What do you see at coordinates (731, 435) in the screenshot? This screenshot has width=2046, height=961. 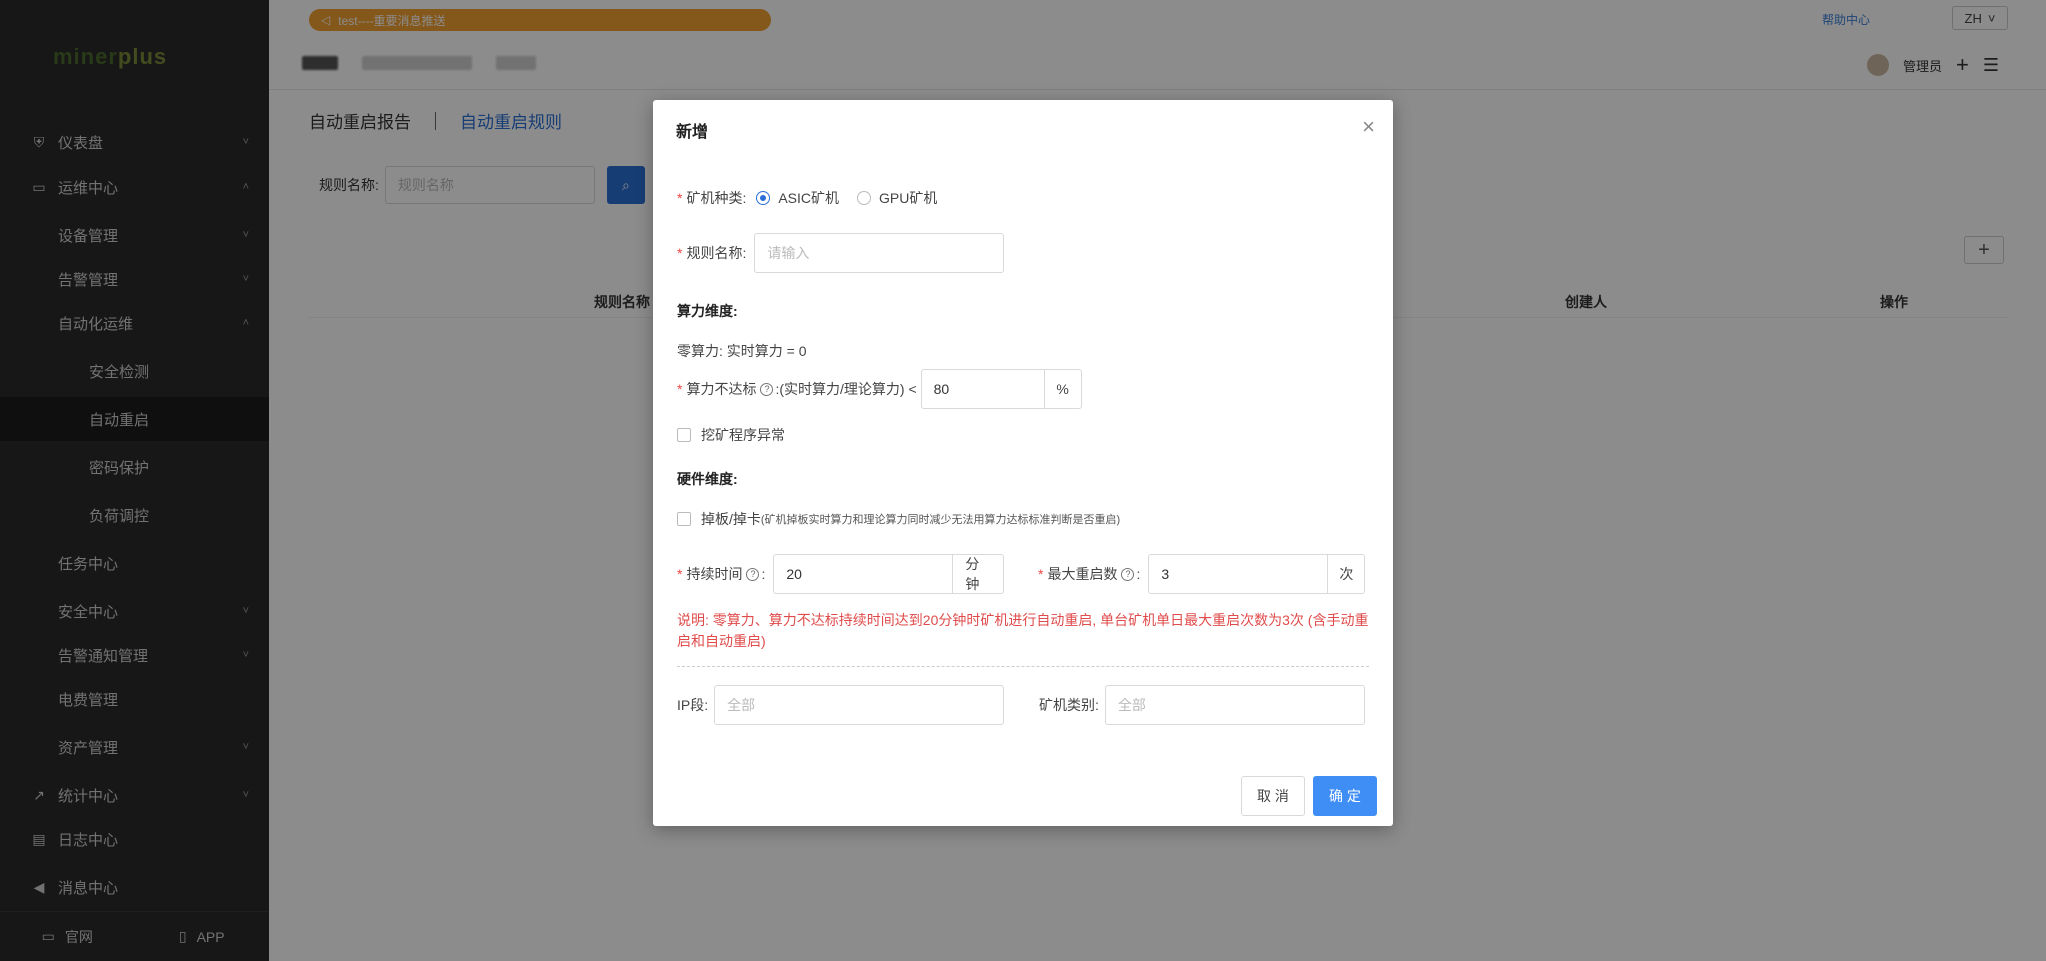 I see `mining-error-row: 挖矿程序异常` at bounding box center [731, 435].